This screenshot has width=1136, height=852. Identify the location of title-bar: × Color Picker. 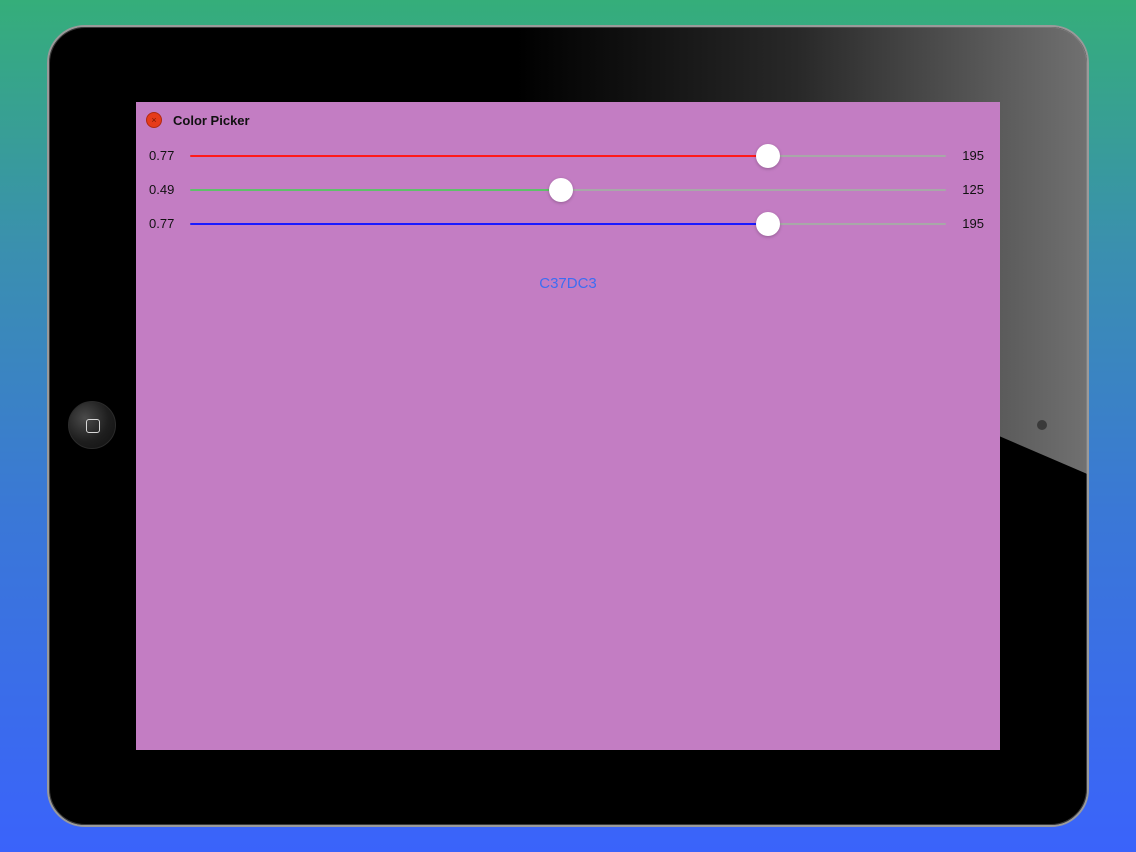
(198, 120).